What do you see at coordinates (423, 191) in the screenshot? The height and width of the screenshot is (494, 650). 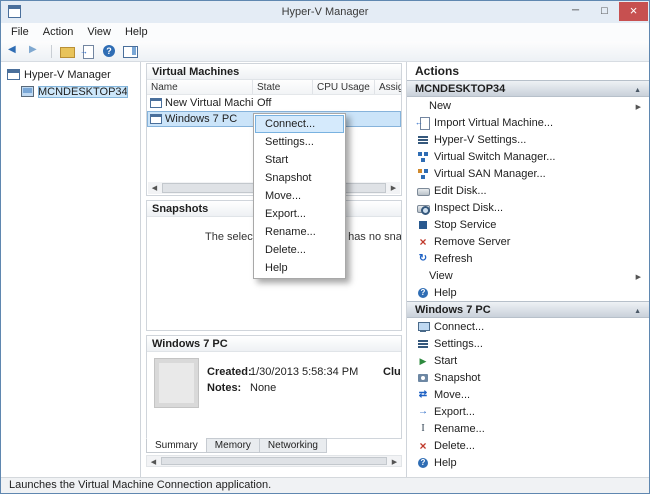 I see `edit-disk-icon` at bounding box center [423, 191].